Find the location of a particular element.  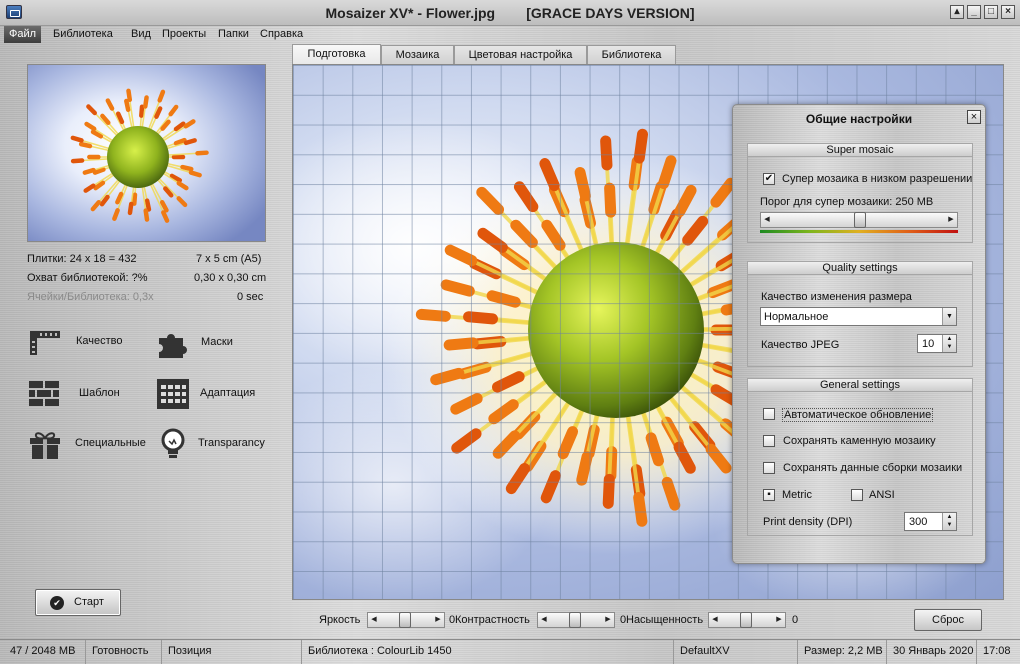

auto-update-checkbox is located at coordinates (769, 414).